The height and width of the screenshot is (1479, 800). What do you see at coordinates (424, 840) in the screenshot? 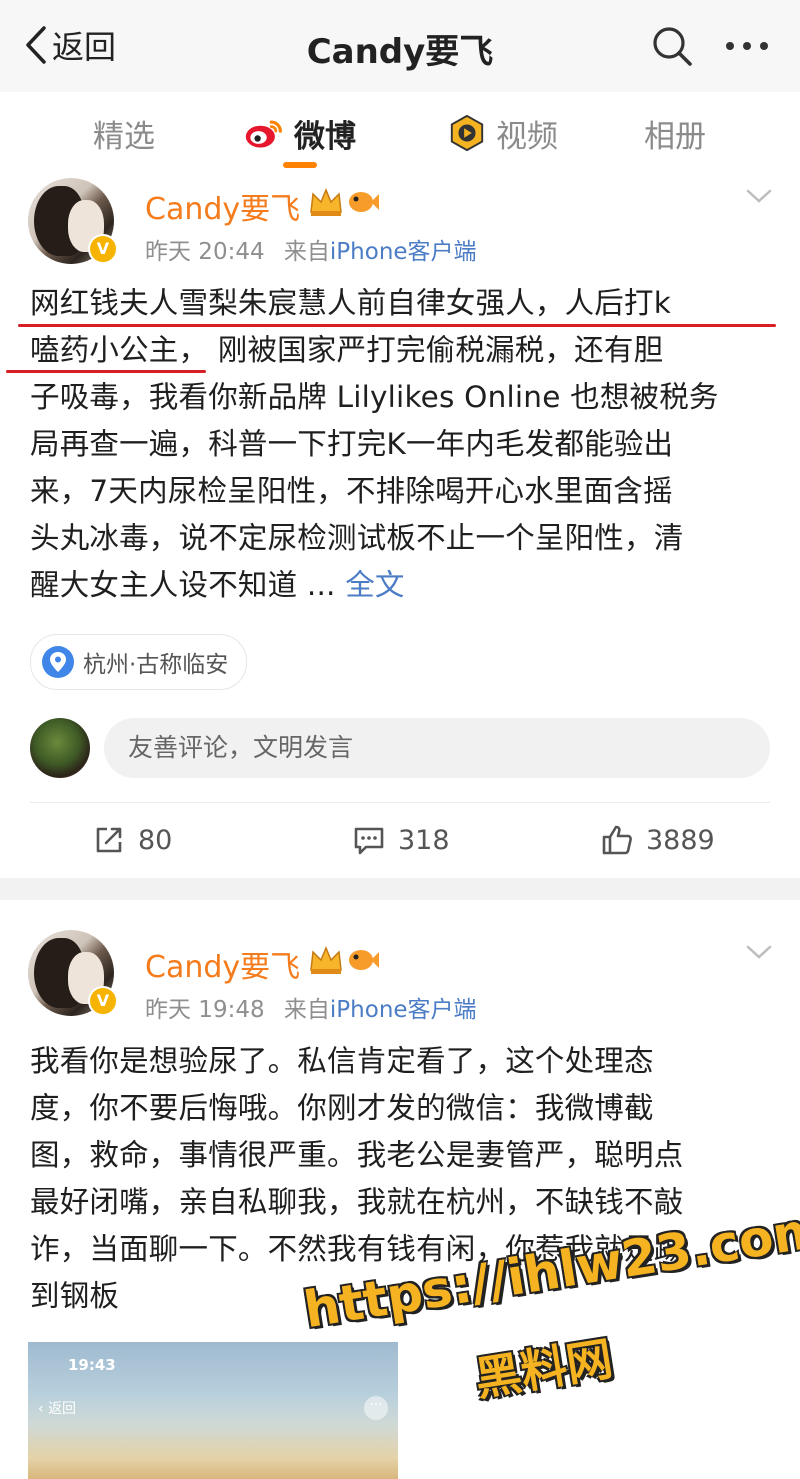
I see `comment-count: 318` at bounding box center [424, 840].